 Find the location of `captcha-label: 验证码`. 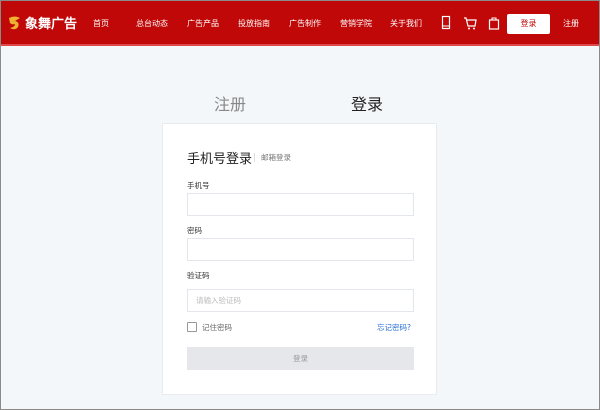

captcha-label: 验证码 is located at coordinates (198, 275).